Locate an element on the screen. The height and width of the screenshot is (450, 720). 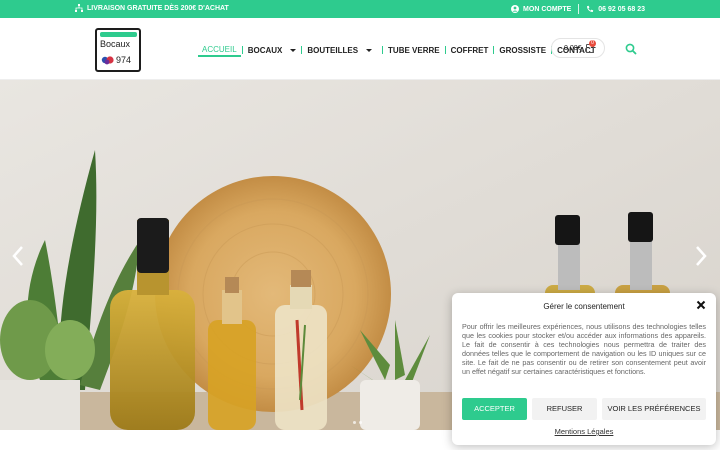
consent-title: Gérer le consentement is located at coordinates (584, 306).